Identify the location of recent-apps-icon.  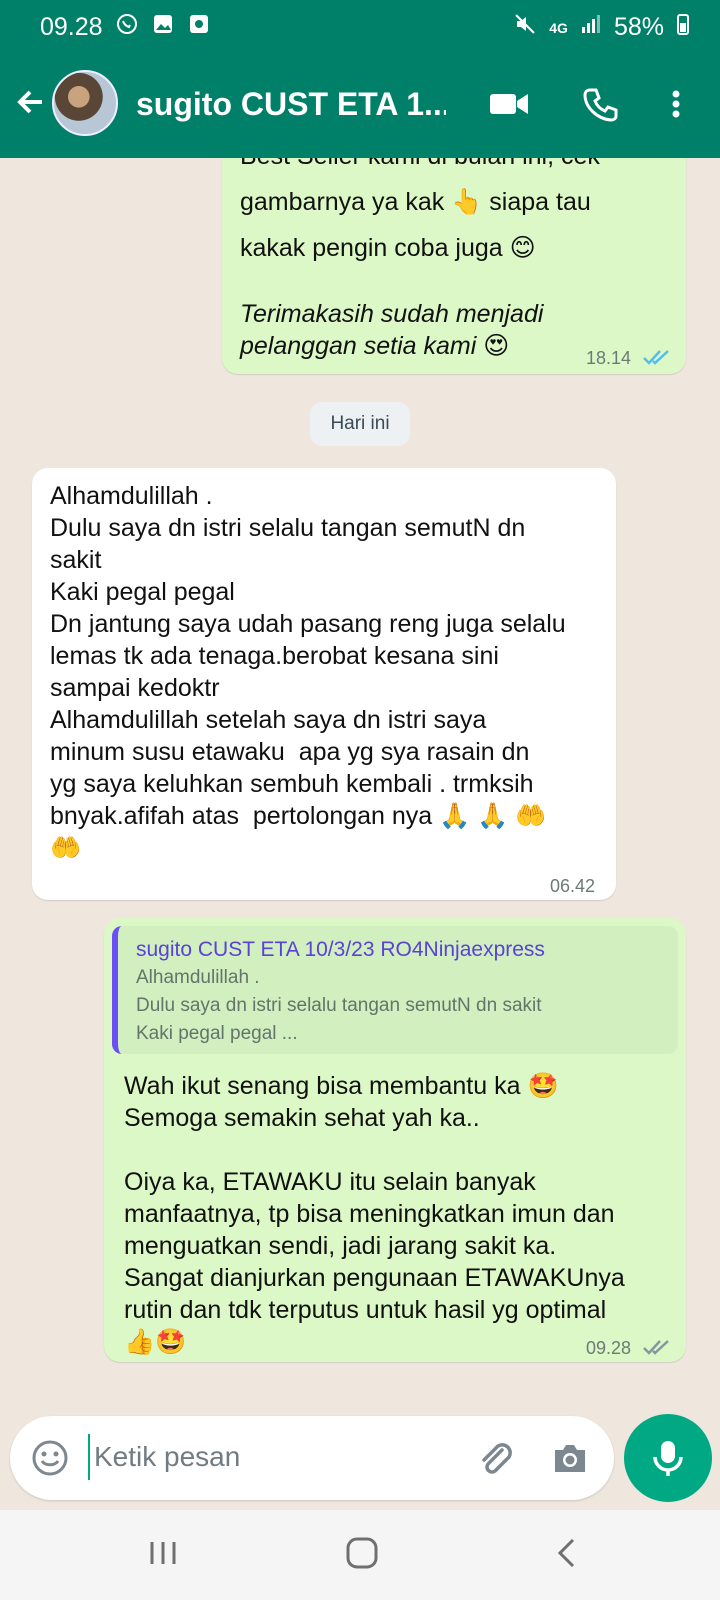
(163, 1555).